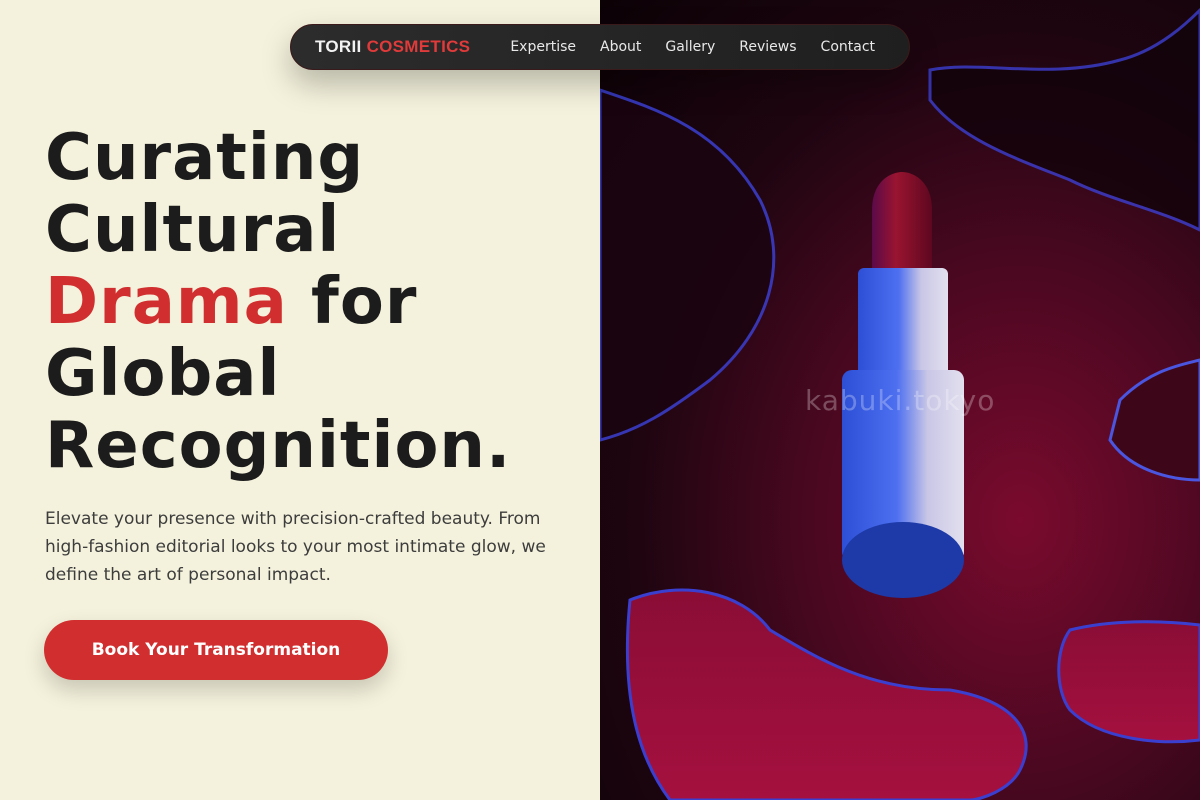  Describe the element at coordinates (166, 302) in the screenshot. I see `hero-title-accent: Drama` at that location.